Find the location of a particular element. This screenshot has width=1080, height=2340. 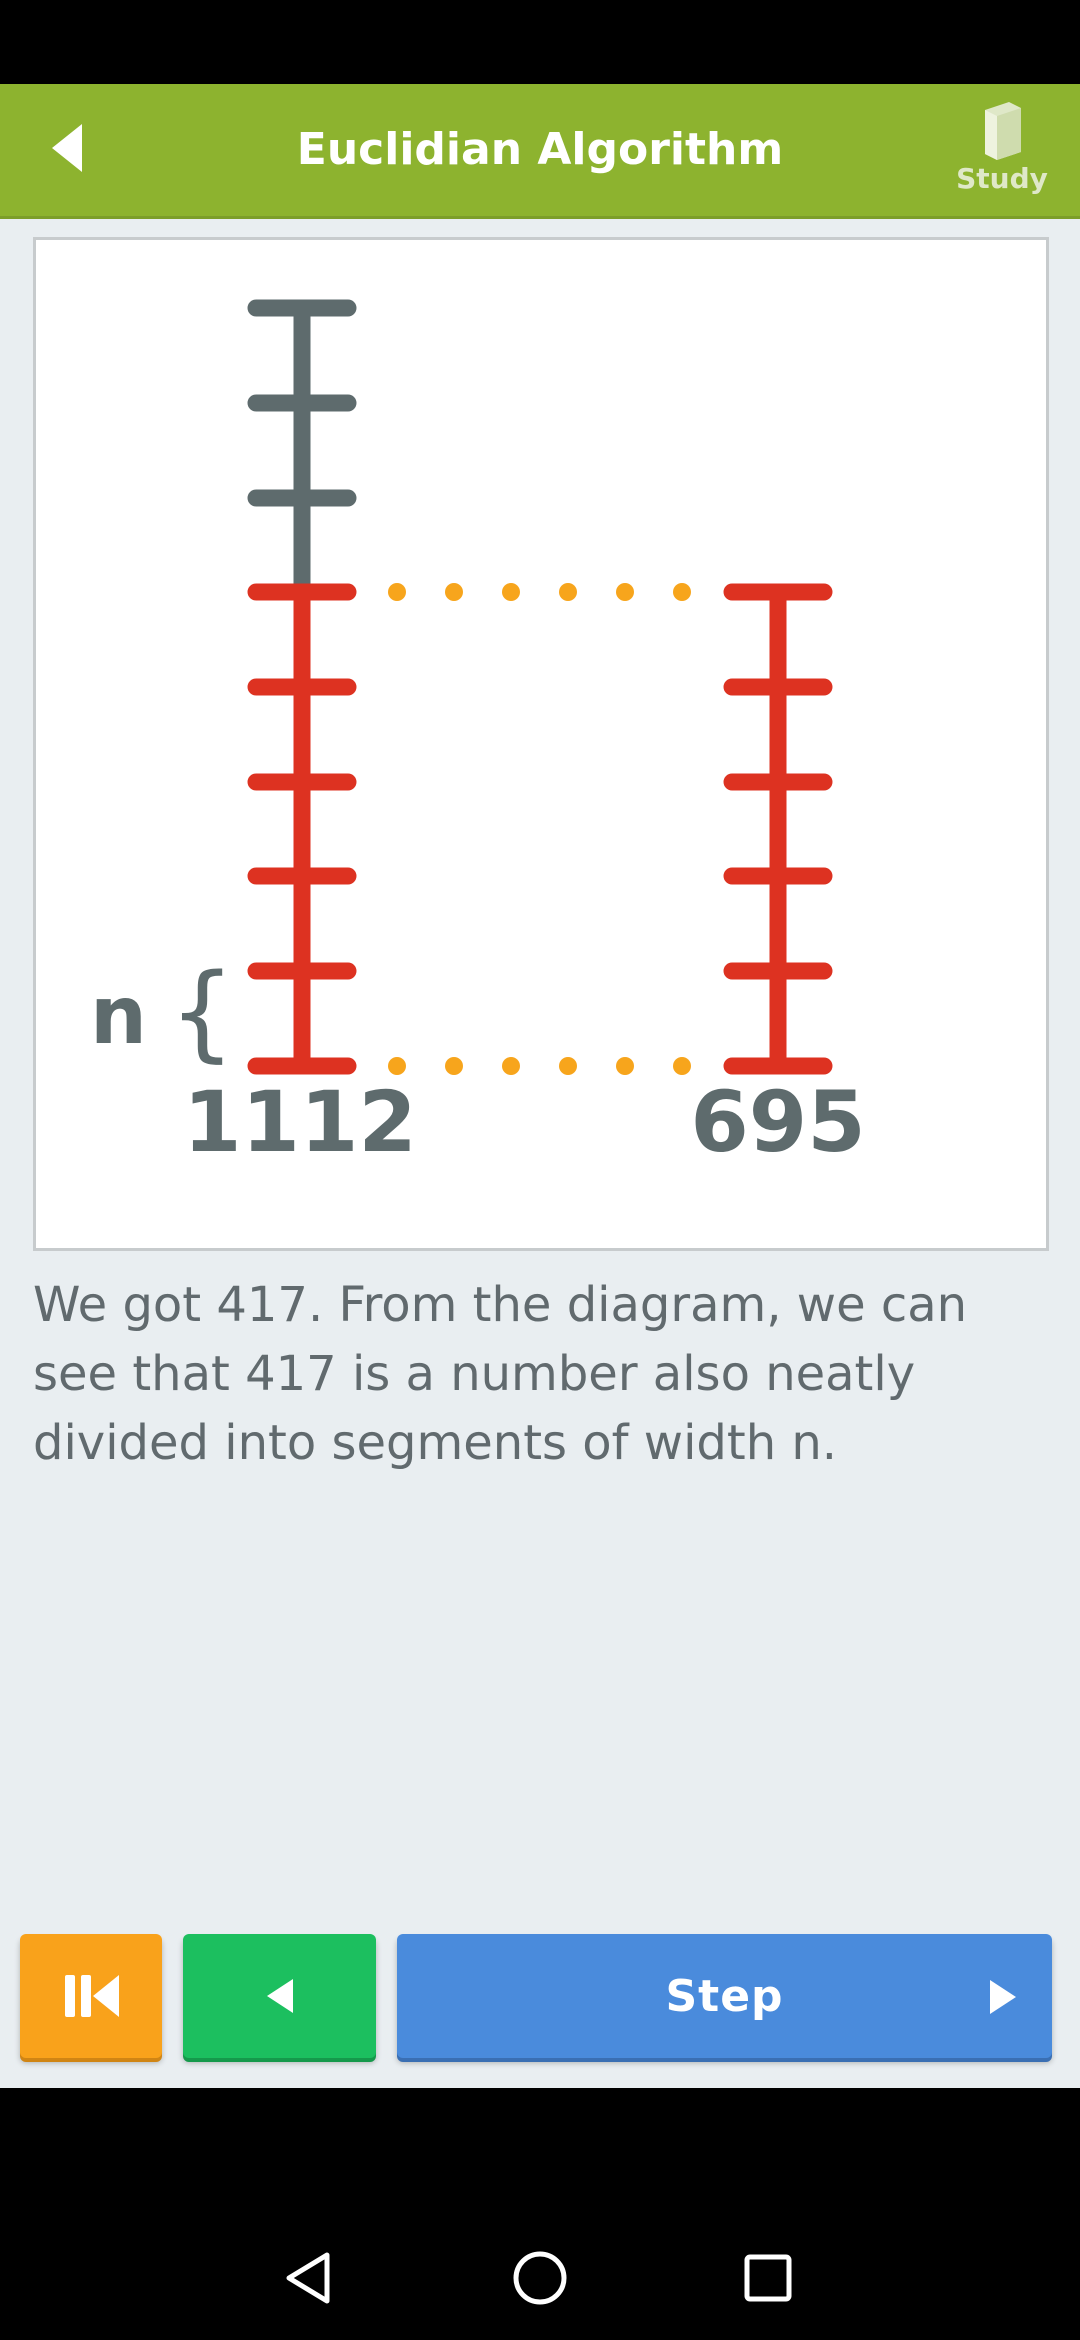

back-button is located at coordinates (66, 148).